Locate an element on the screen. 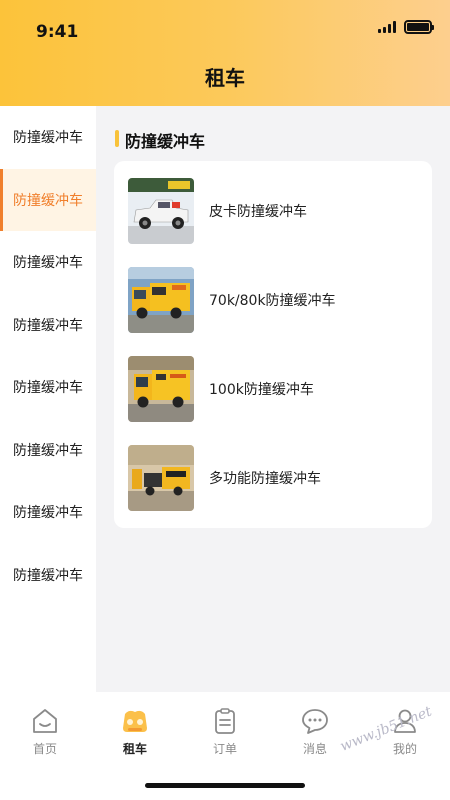 The image size is (450, 800). signal-icon is located at coordinates (387, 27).